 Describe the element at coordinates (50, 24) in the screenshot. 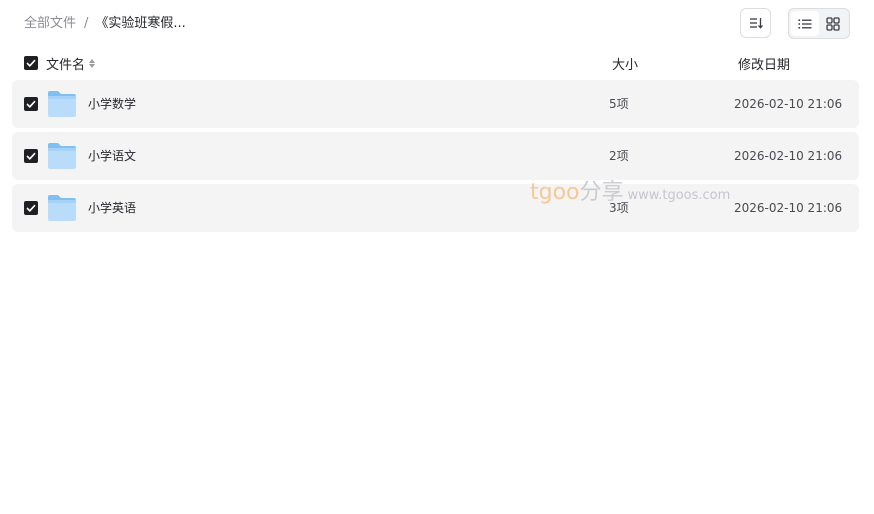

I see `breadcrumb-root-link: 全部文件` at that location.